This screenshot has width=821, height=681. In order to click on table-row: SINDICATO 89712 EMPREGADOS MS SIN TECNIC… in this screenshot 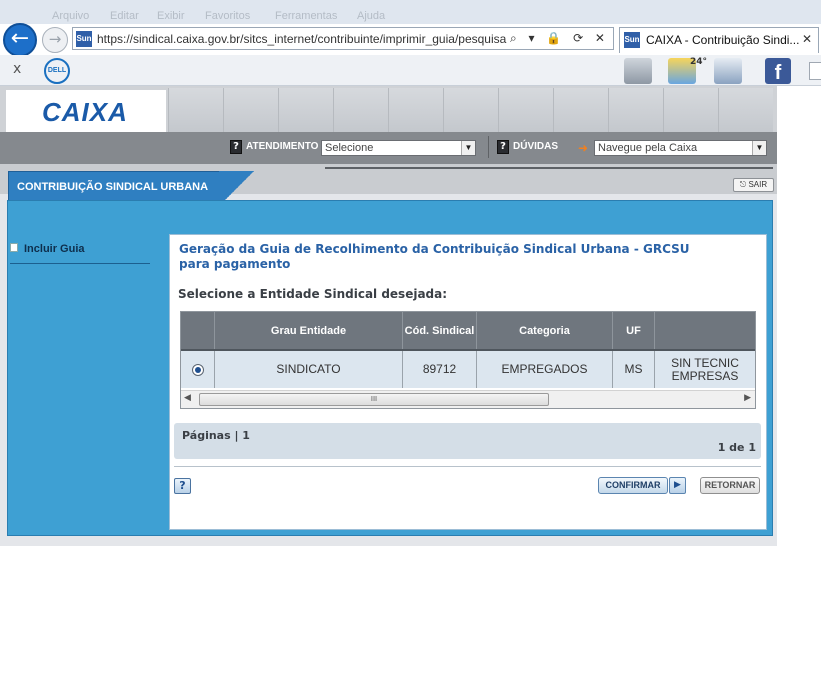, I will do `click(468, 369)`.